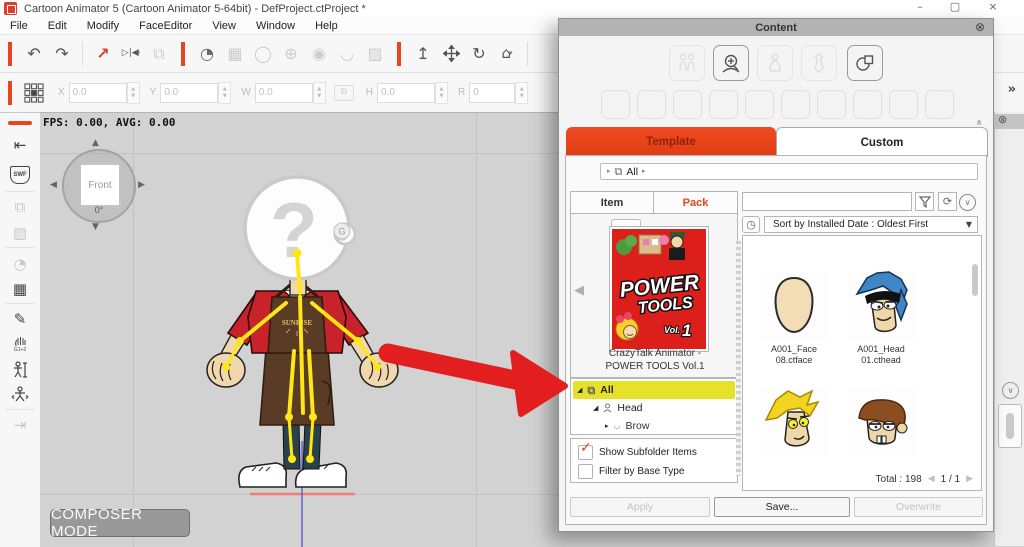 This screenshot has height=547, width=1024. I want to click on face-outline-button: ◯, so click(263, 54).